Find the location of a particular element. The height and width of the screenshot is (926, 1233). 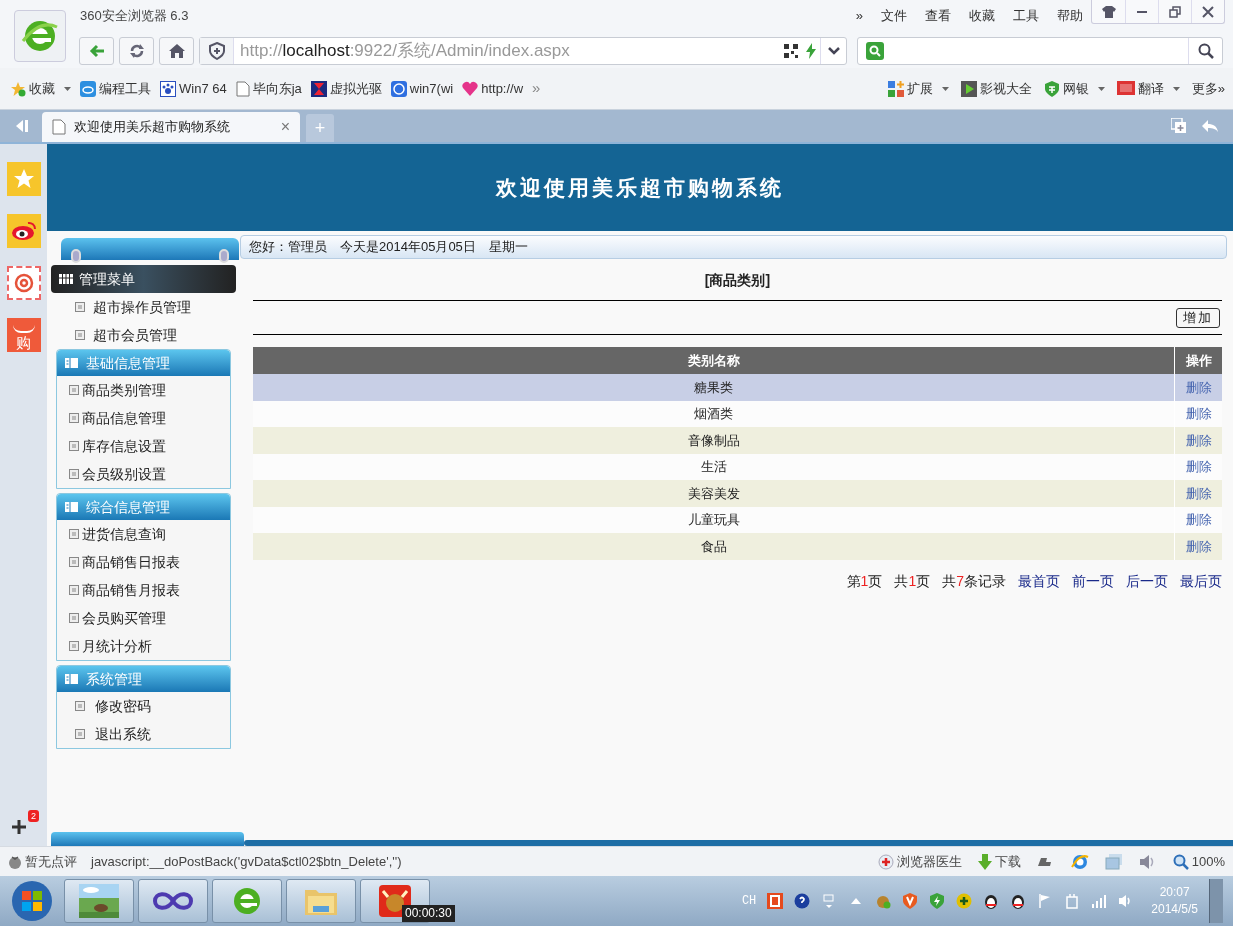

menu-item: 商品销售日报表 is located at coordinates (143, 562).